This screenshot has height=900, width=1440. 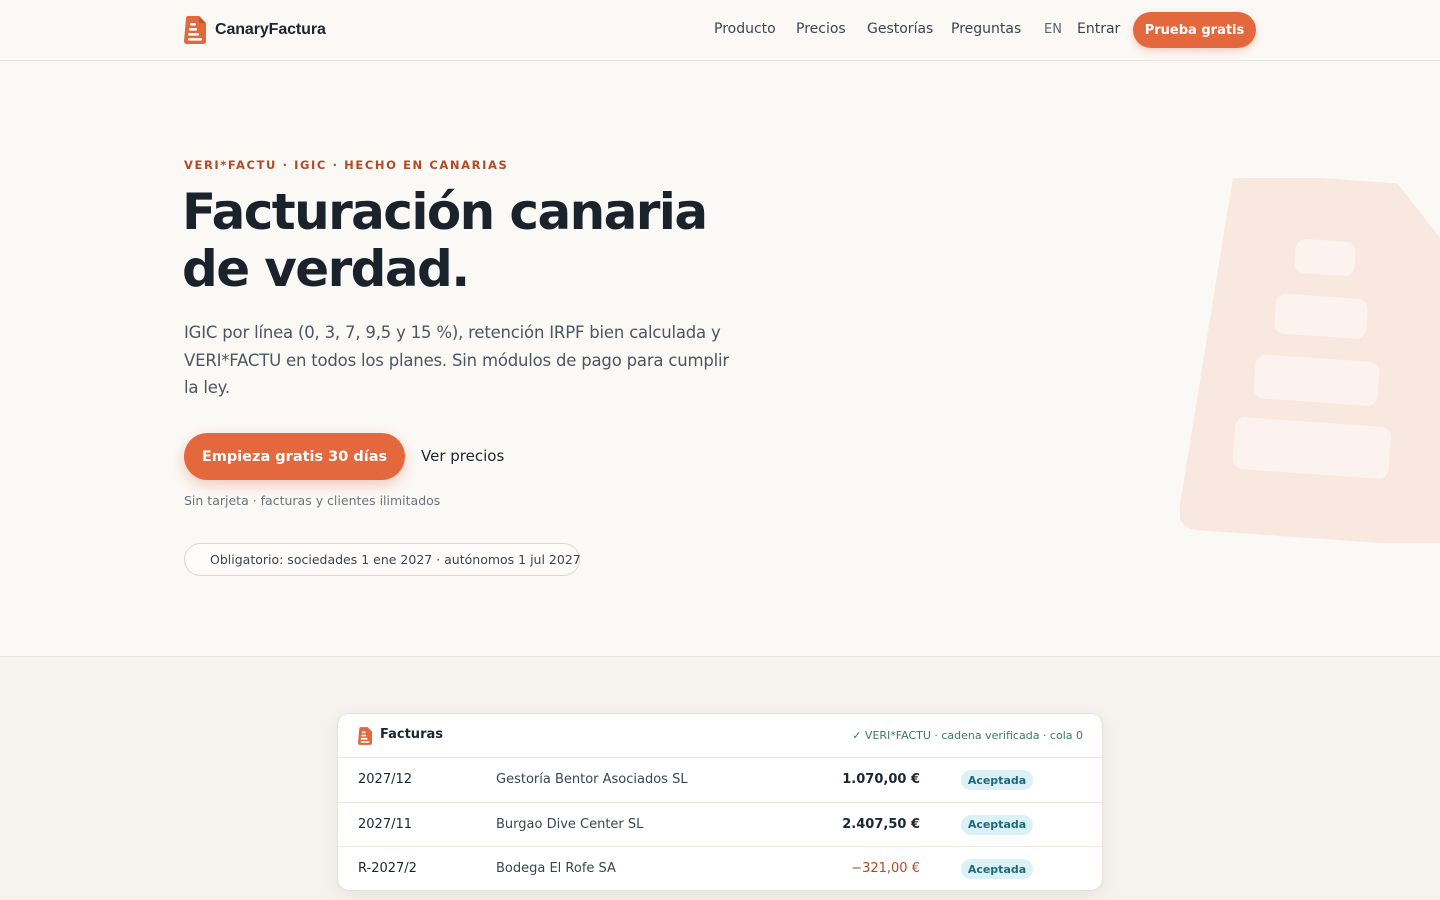 What do you see at coordinates (745, 29) in the screenshot?
I see `nav-producto: Producto` at bounding box center [745, 29].